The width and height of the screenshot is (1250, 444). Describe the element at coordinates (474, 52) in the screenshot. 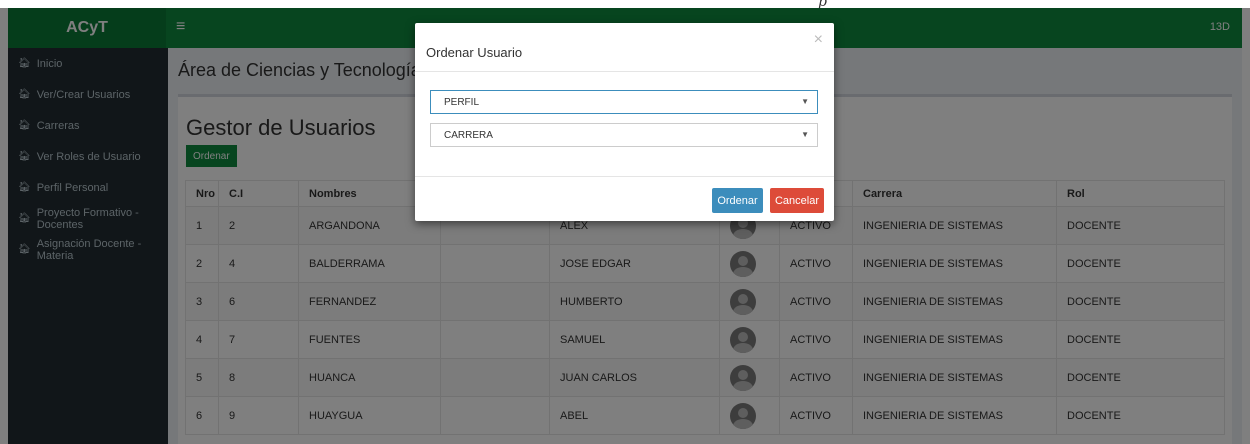

I see `modal-title: Ordenar Usuario` at that location.